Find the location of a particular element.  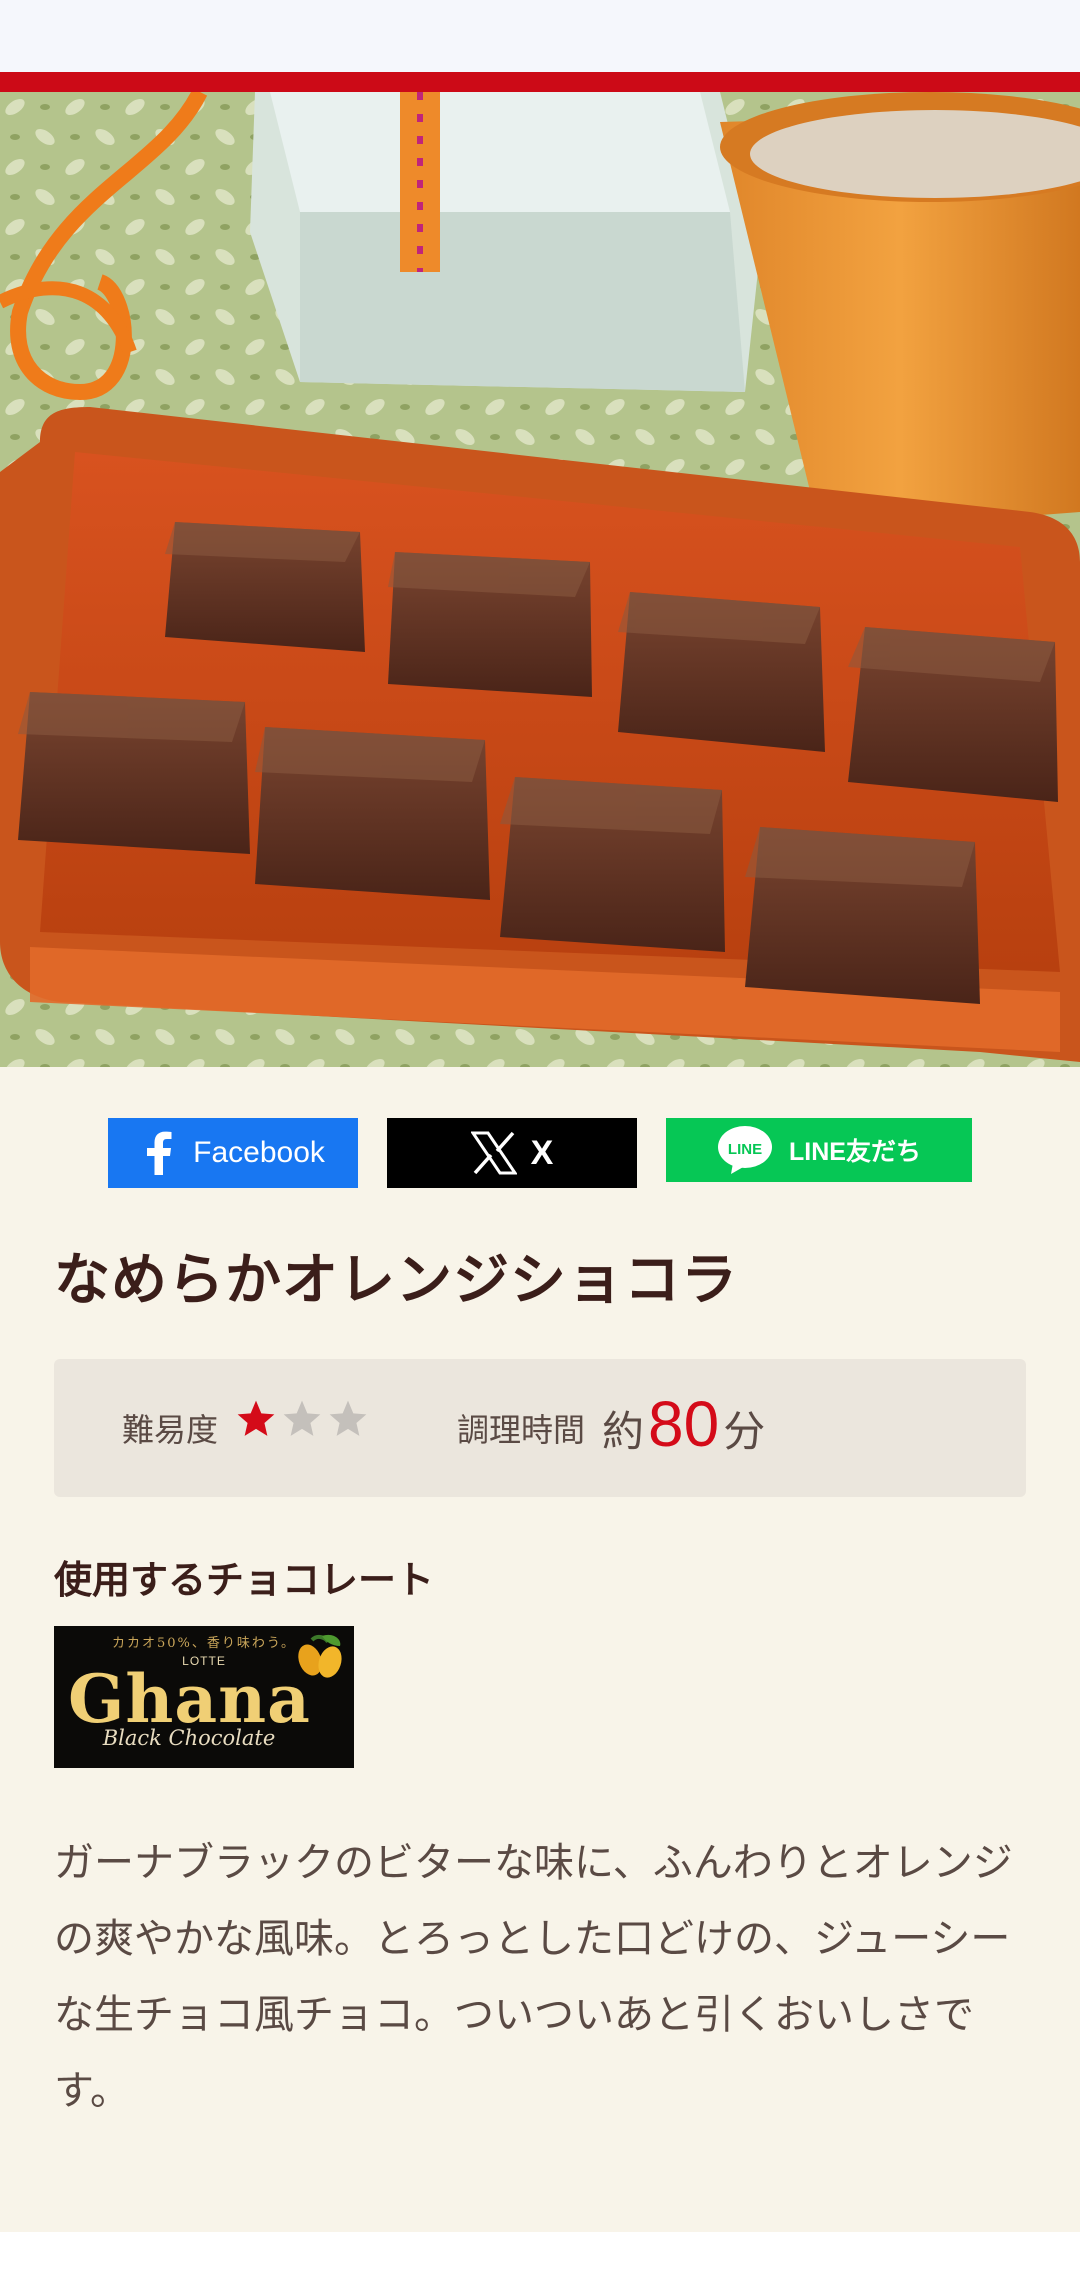

difficulty-stars is located at coordinates (302, 1419).